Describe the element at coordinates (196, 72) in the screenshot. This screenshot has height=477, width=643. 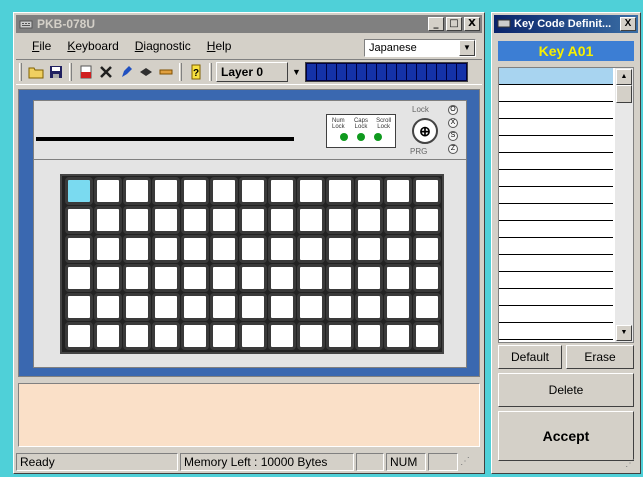
I see `help-icon: ?` at that location.